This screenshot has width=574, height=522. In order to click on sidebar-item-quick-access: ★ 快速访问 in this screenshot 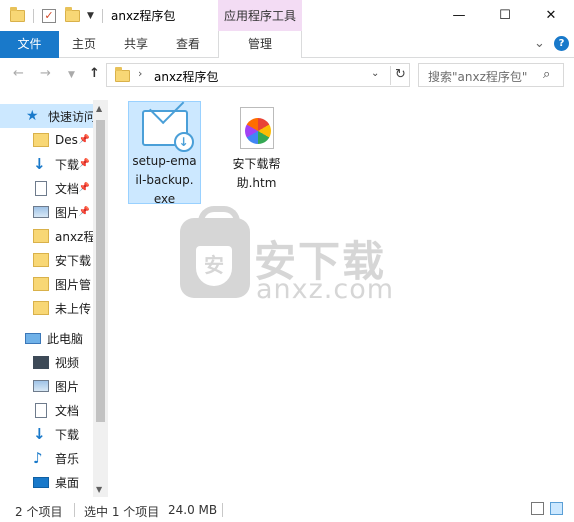, I will do `click(47, 116)`.